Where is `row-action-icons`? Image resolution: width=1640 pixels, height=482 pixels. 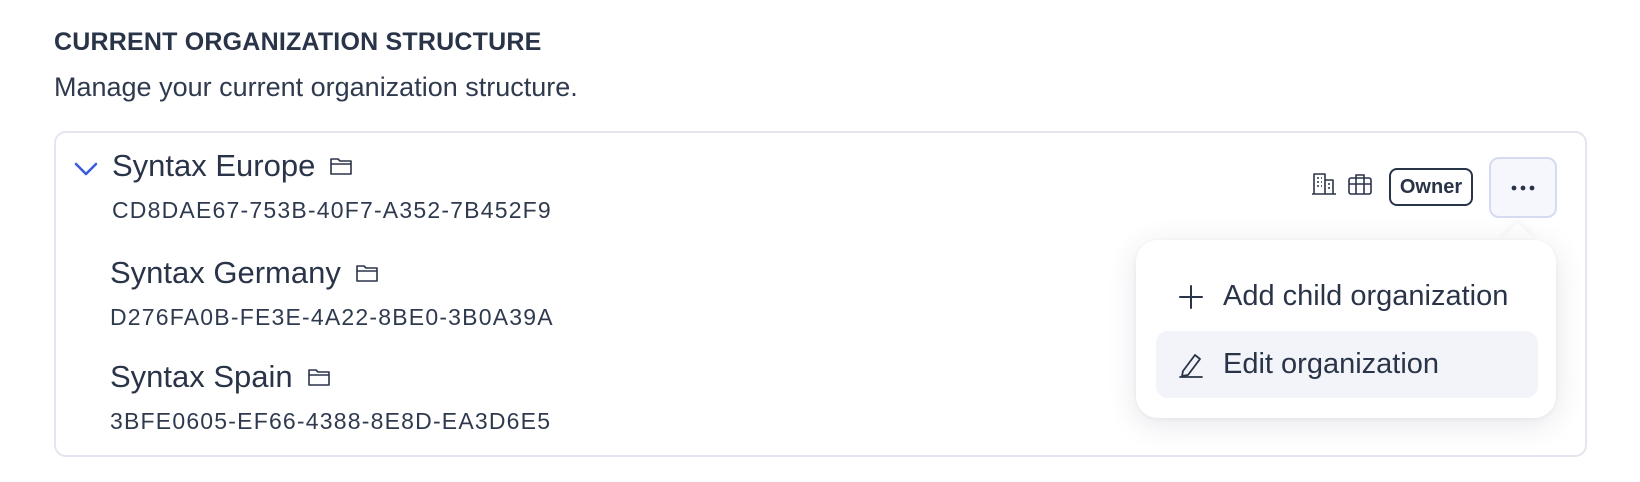
row-action-icons is located at coordinates (1342, 184).